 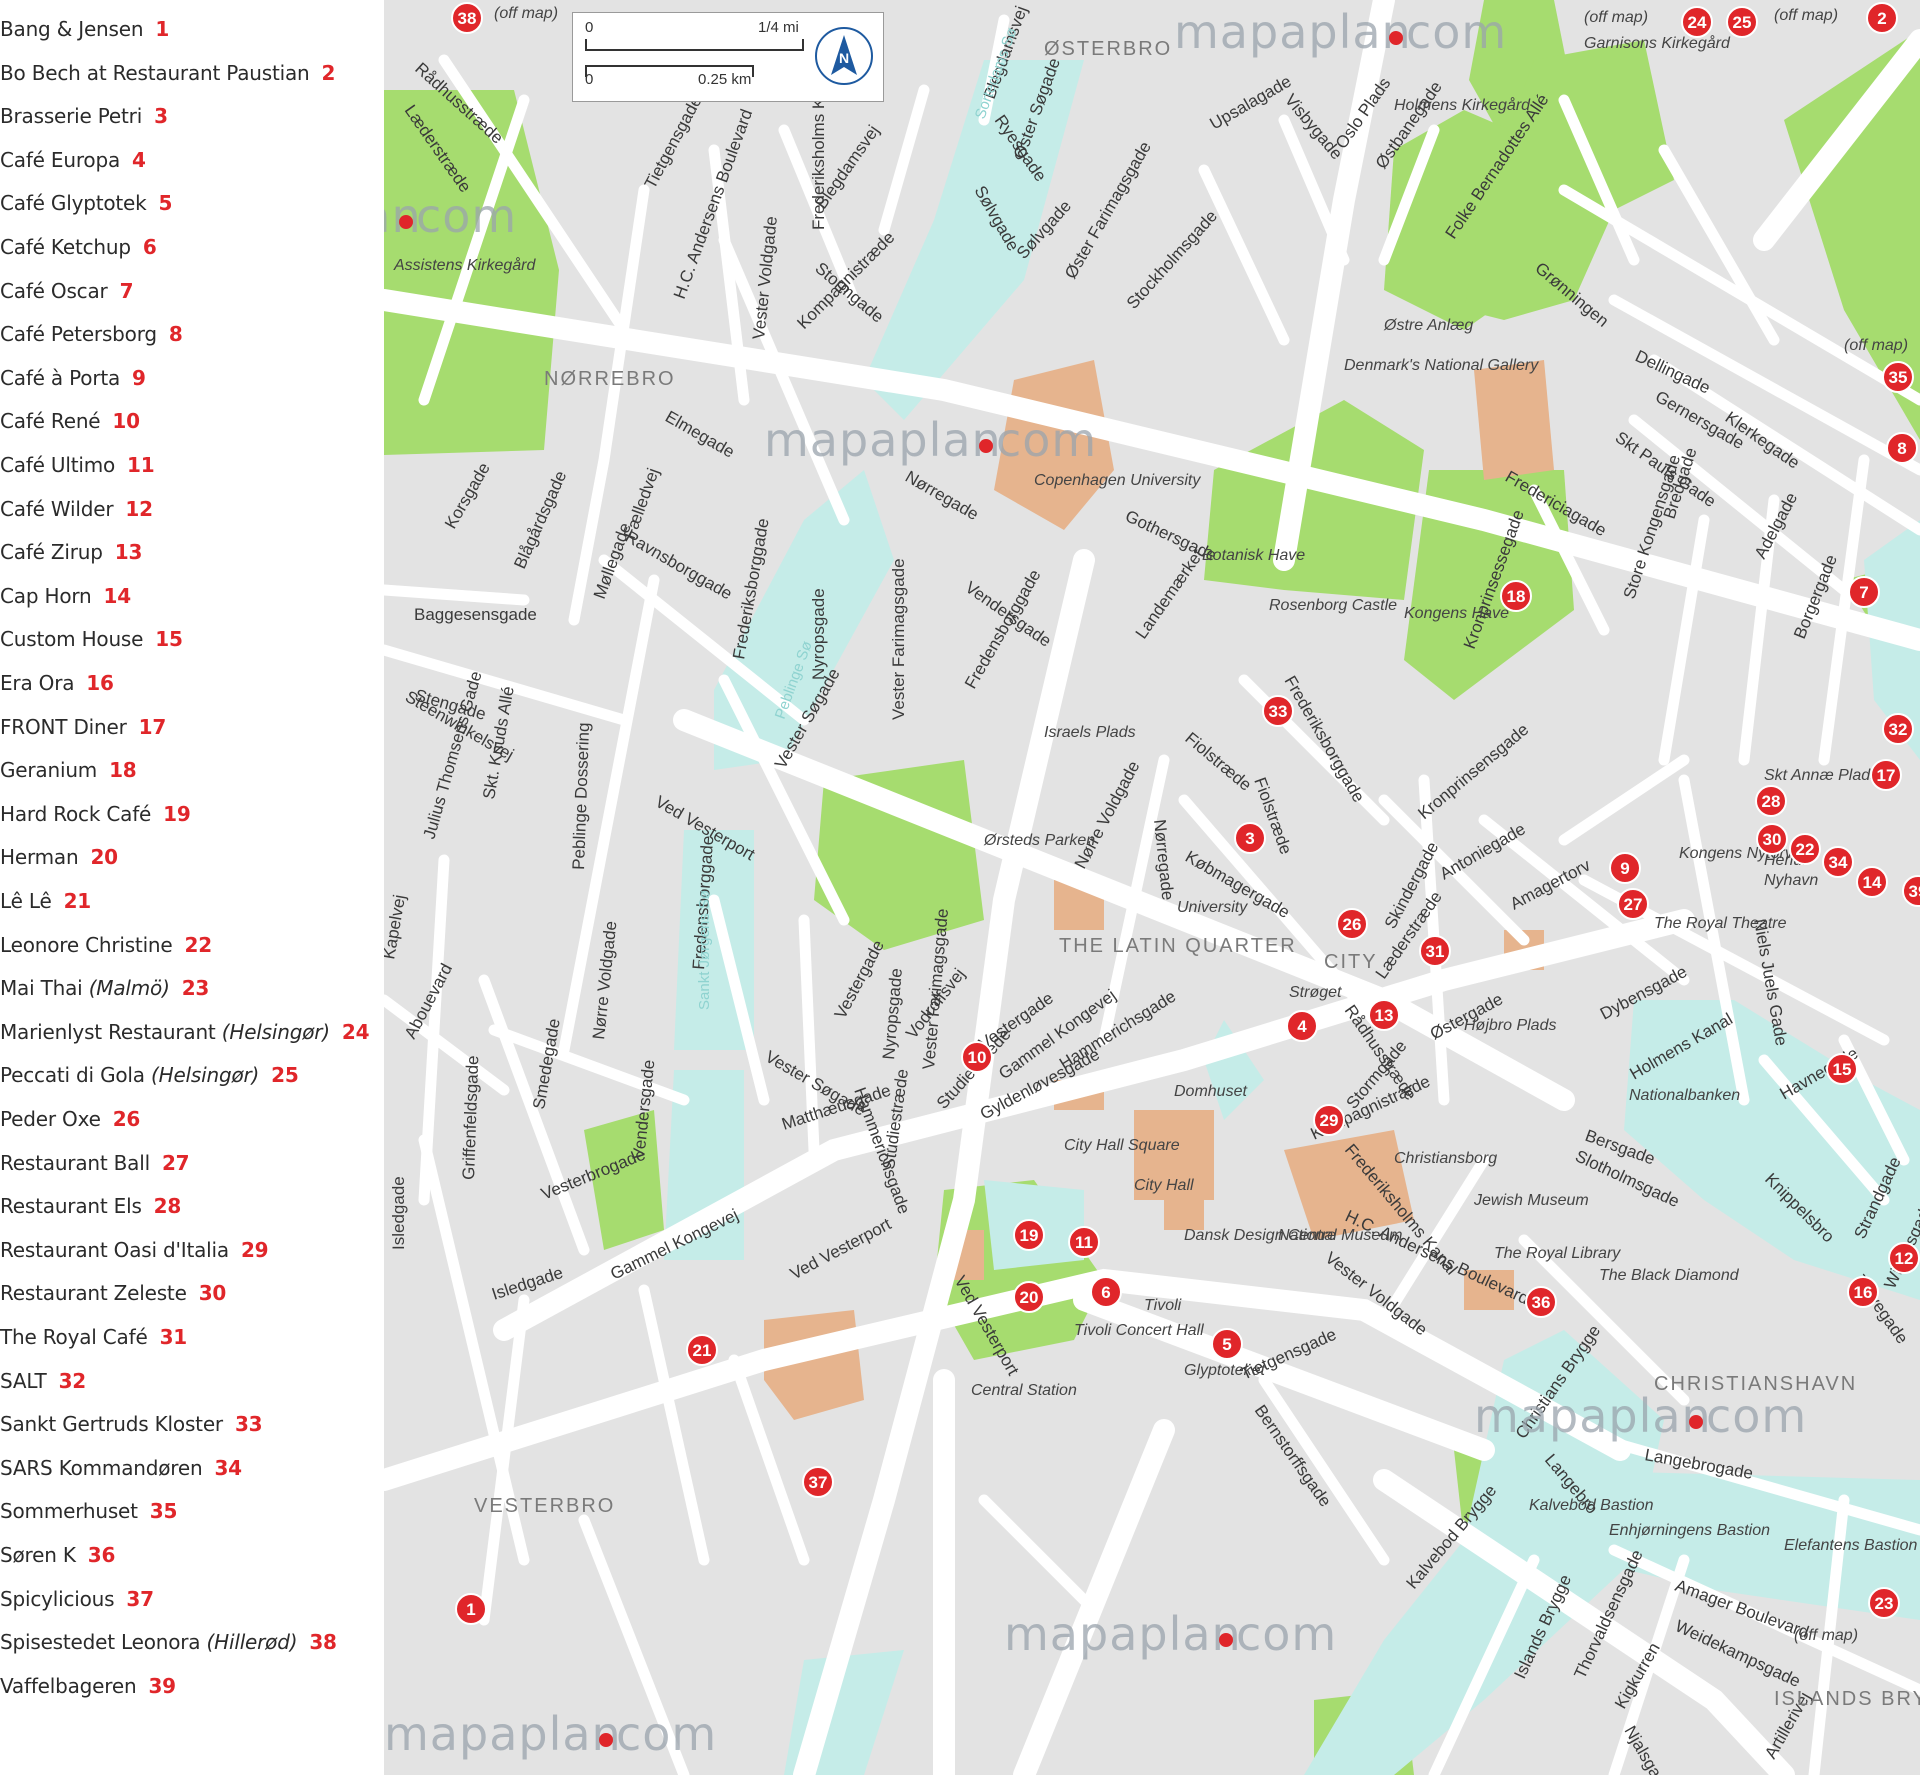 I want to click on restaurant-marker: 19, so click(x=1029, y=1235).